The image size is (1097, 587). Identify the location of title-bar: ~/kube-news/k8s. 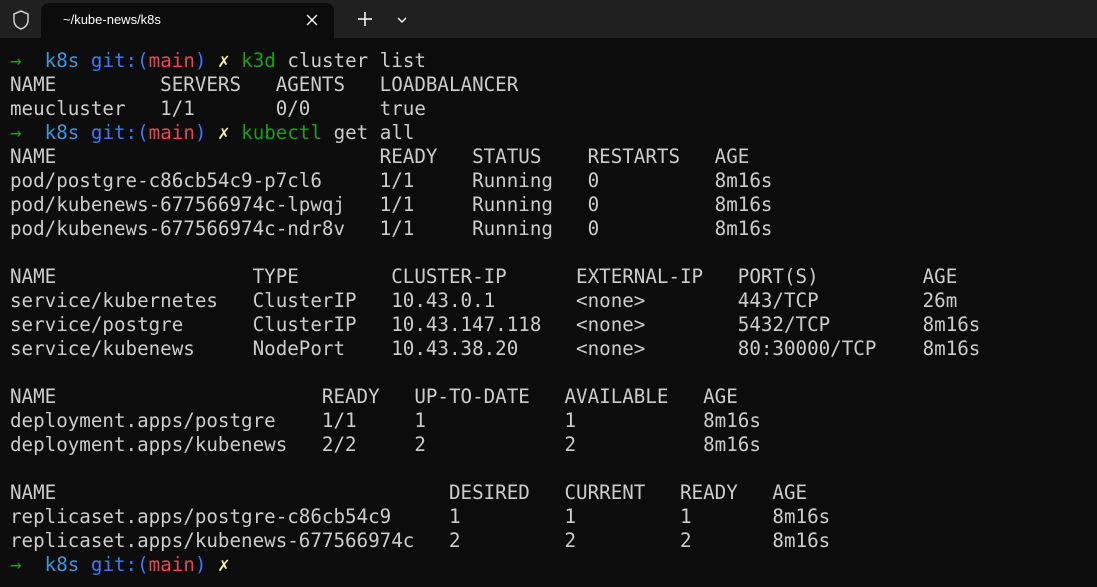
(548, 19).